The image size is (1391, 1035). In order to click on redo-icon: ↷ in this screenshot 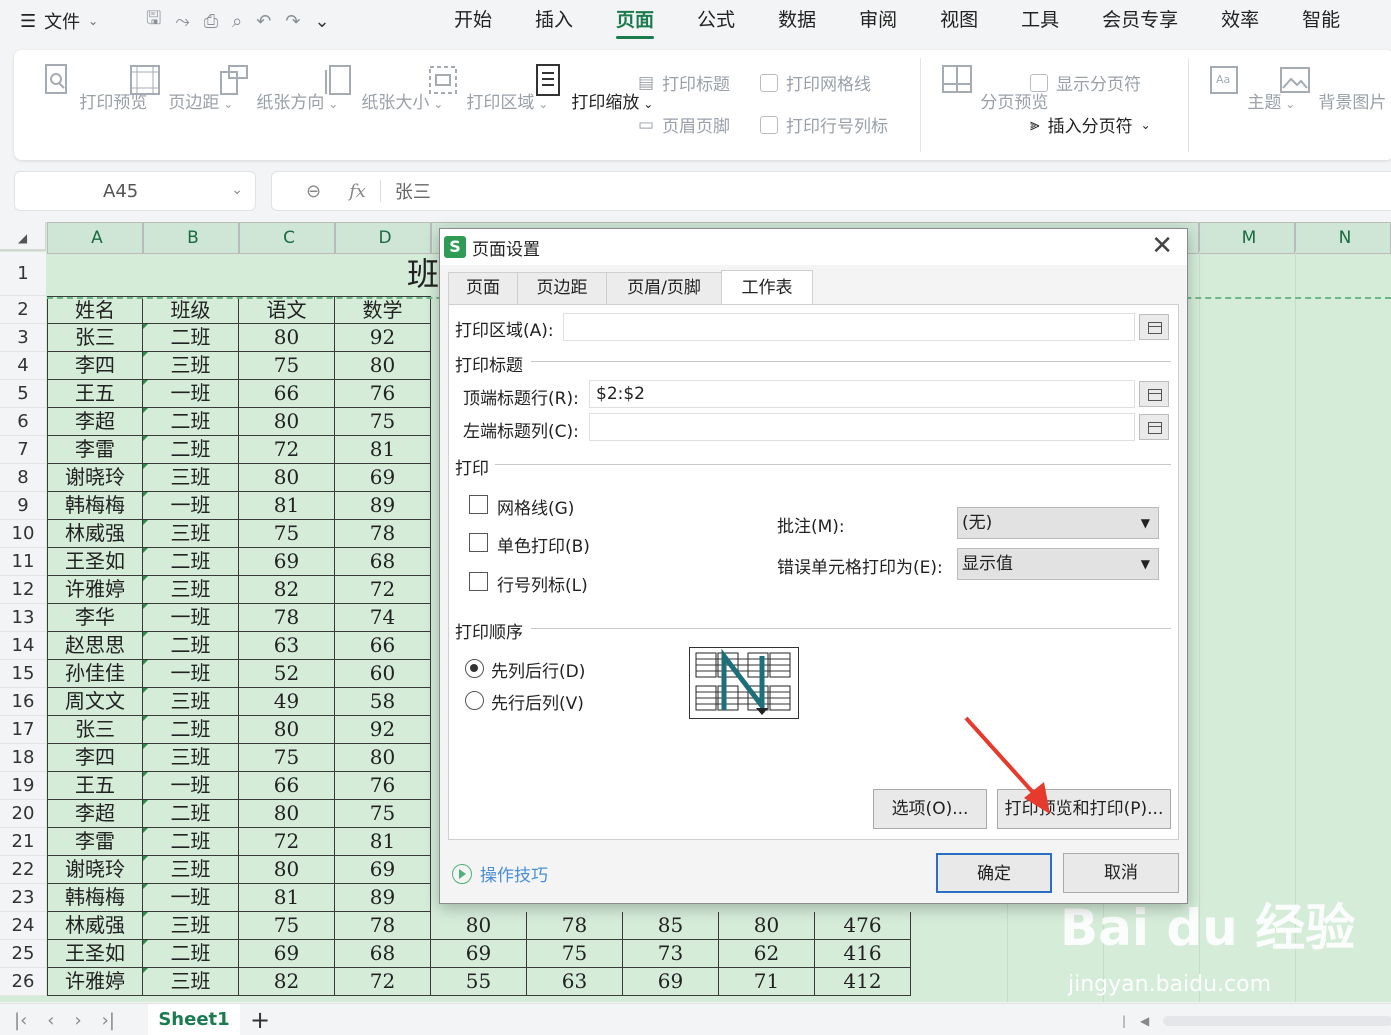, I will do `click(292, 21)`.